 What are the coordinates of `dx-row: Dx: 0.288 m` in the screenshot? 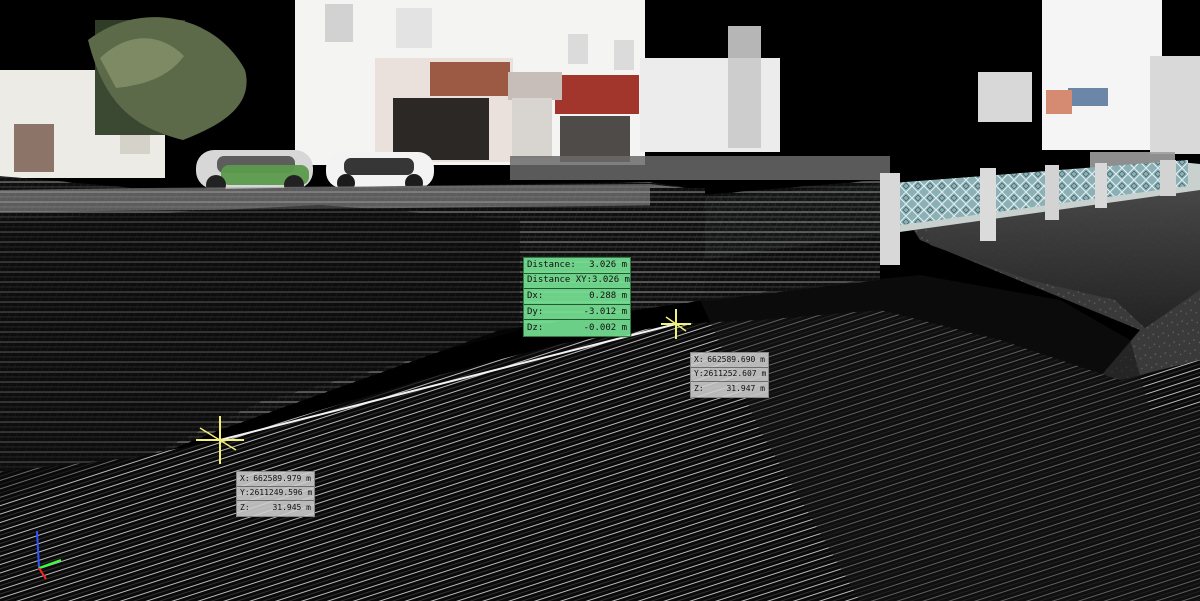 It's located at (577, 297).